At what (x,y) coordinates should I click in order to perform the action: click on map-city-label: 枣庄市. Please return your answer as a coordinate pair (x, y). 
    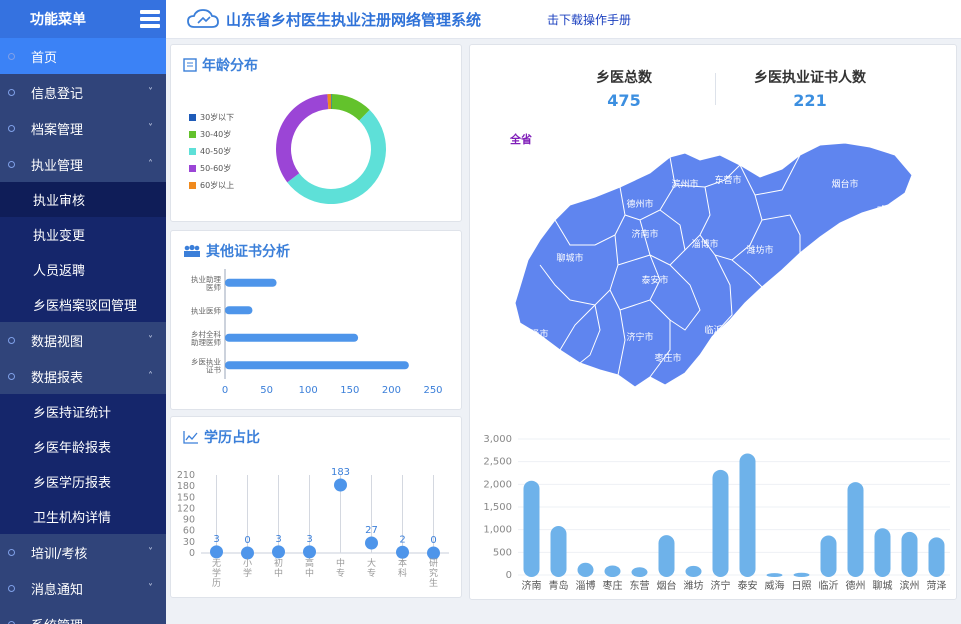
    Looking at the image, I should click on (667, 358).